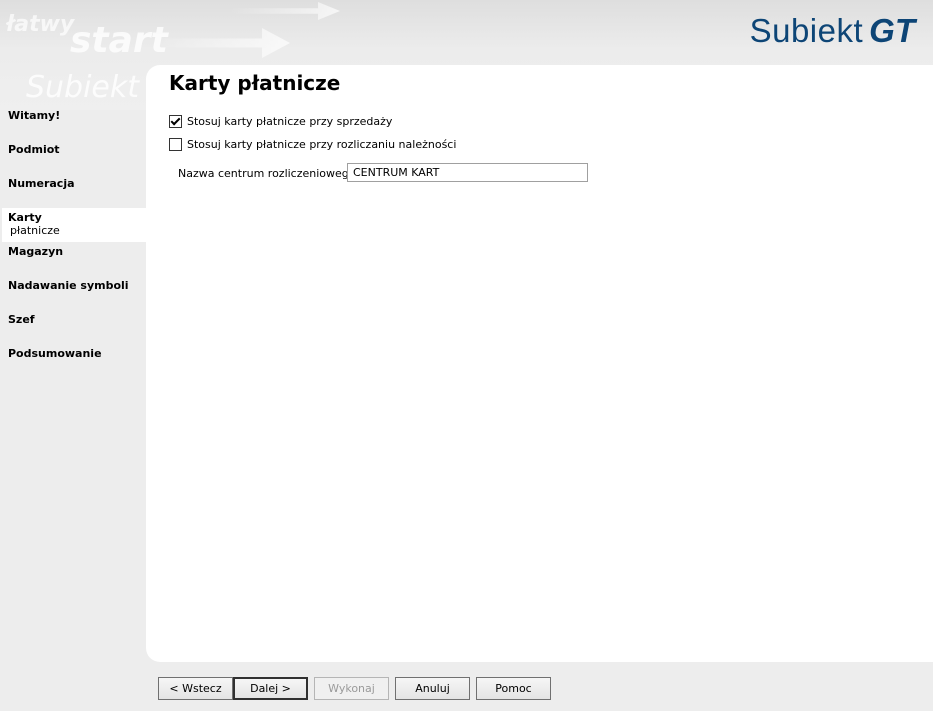 This screenshot has height=711, width=933. Describe the element at coordinates (74, 285) in the screenshot. I see `step-nadawanie-symboli: Nadawanie symboli` at that location.